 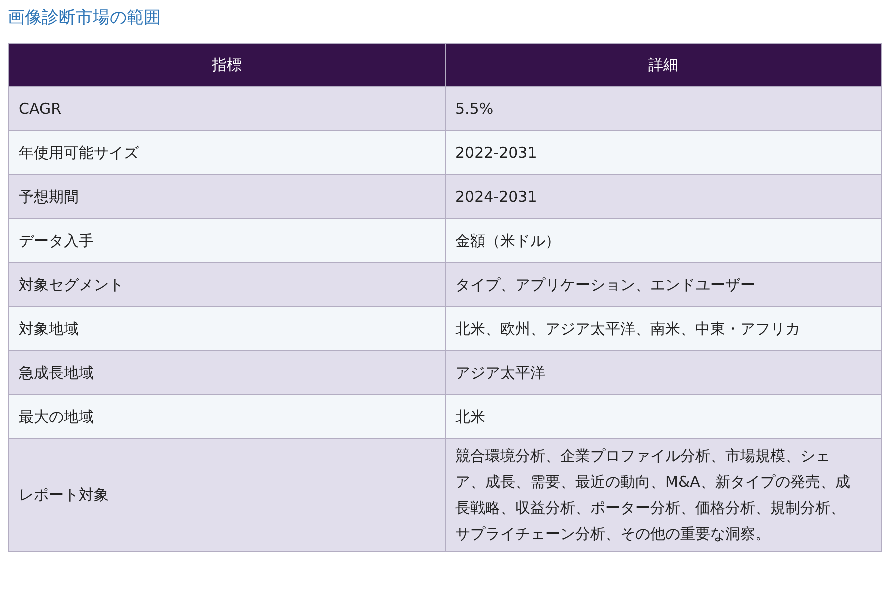 I want to click on table-cell: 予想期間, so click(x=226, y=196).